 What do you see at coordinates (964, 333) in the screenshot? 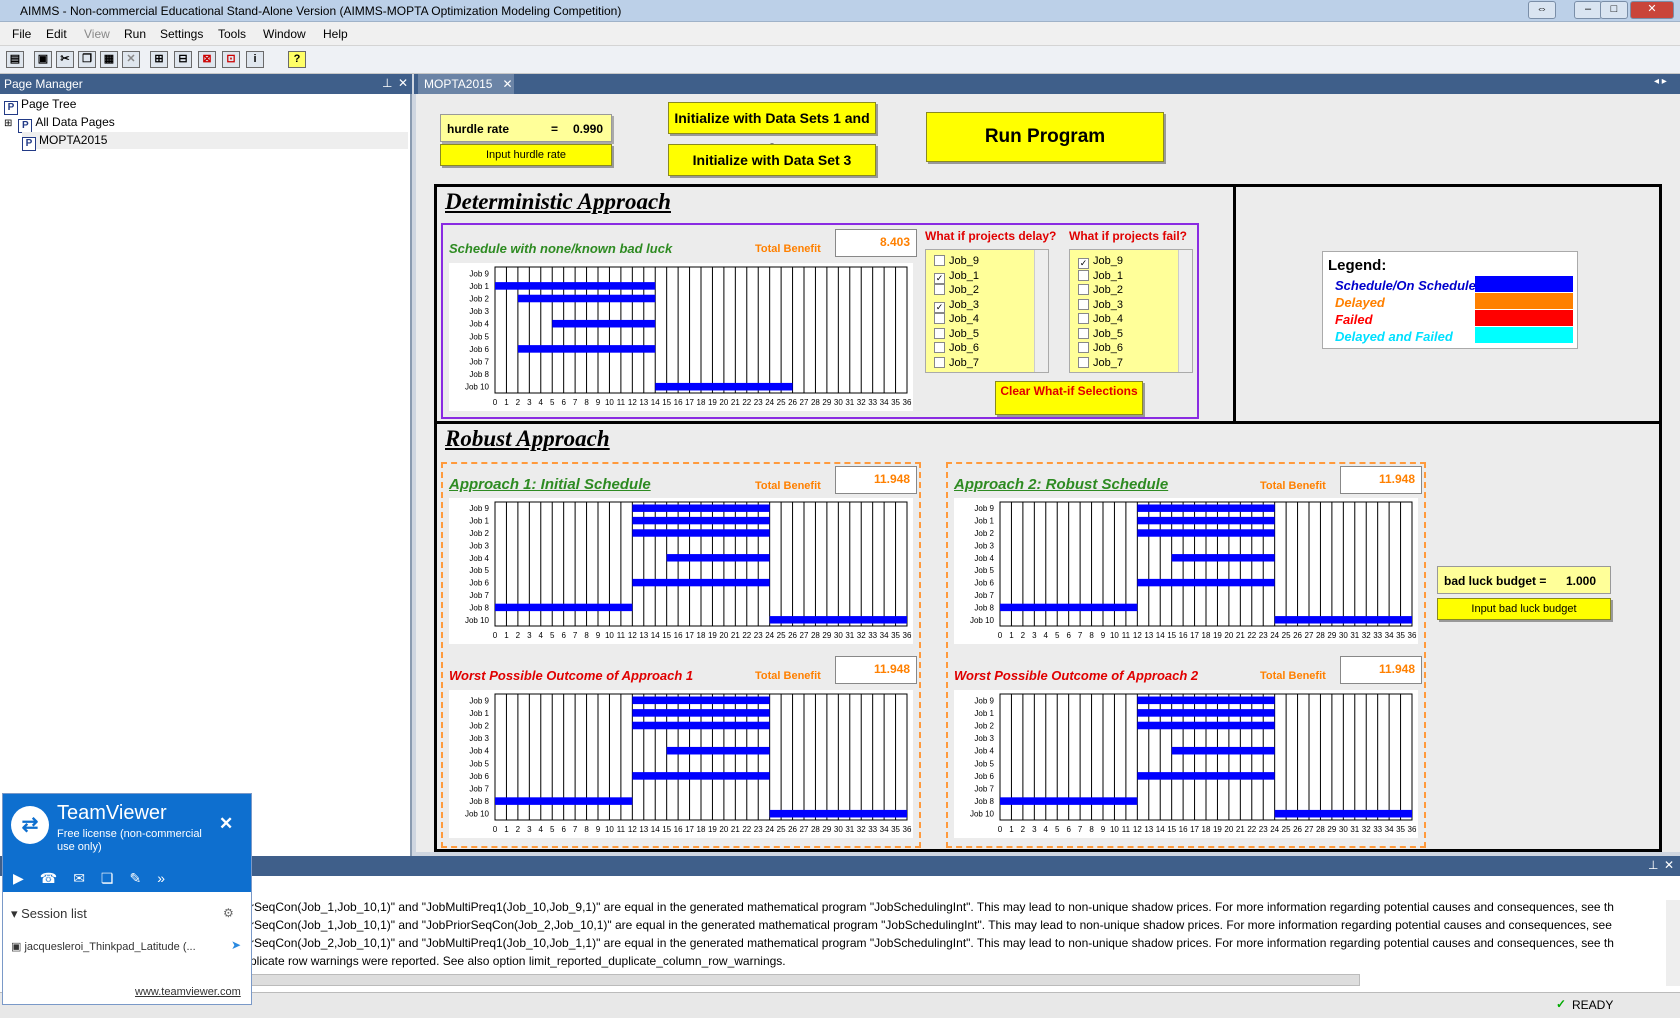
I see `delay-item-label: Job_5` at bounding box center [964, 333].